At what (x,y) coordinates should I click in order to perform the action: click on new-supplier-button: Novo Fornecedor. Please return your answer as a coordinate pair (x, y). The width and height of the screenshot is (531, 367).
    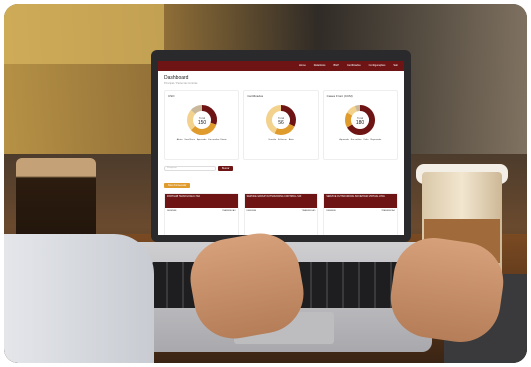
    Looking at the image, I should click on (177, 185).